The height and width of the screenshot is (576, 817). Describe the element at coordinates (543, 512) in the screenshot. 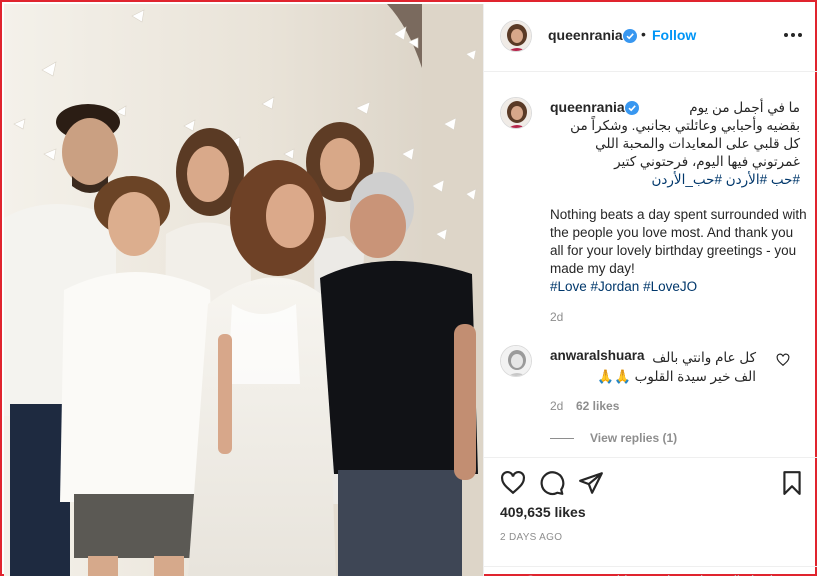

I see `likes-count: 409,635 likes` at that location.